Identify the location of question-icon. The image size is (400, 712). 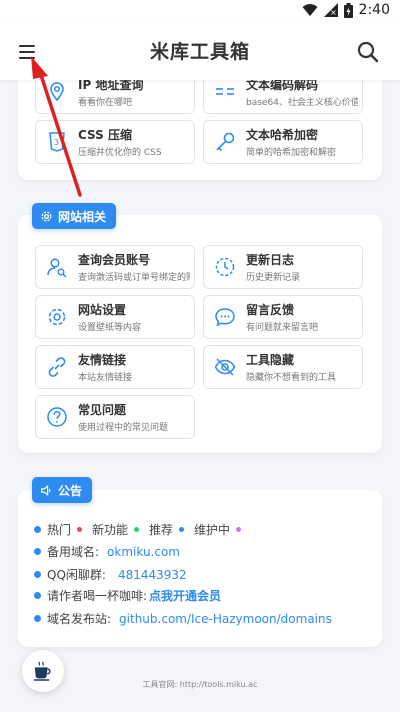
(57, 417).